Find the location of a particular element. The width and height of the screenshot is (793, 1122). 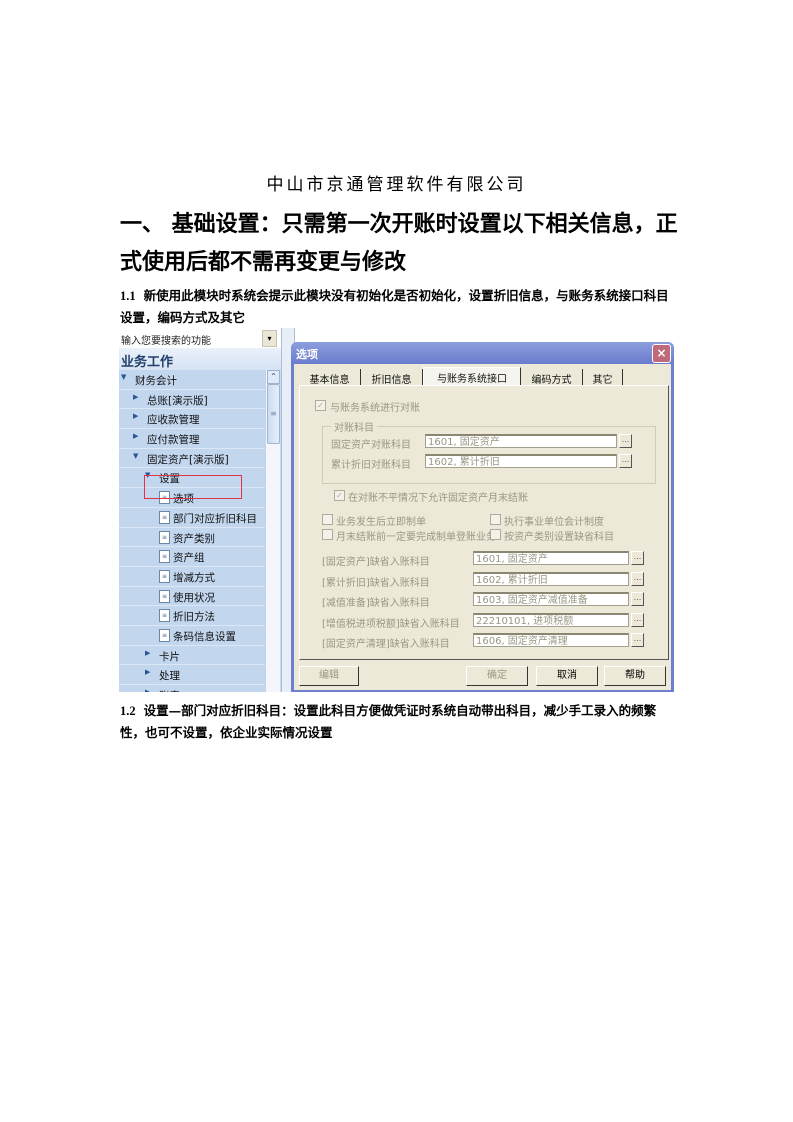

tab-other: 其它 is located at coordinates (603, 377).